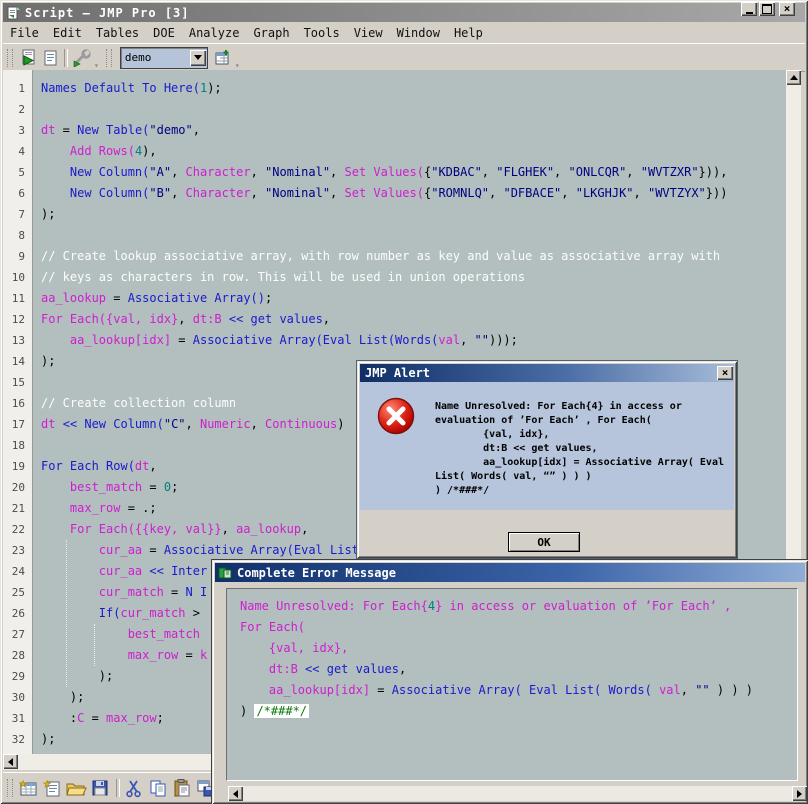 The width and height of the screenshot is (808, 804). I want to click on line-number: 15, so click(18, 382).